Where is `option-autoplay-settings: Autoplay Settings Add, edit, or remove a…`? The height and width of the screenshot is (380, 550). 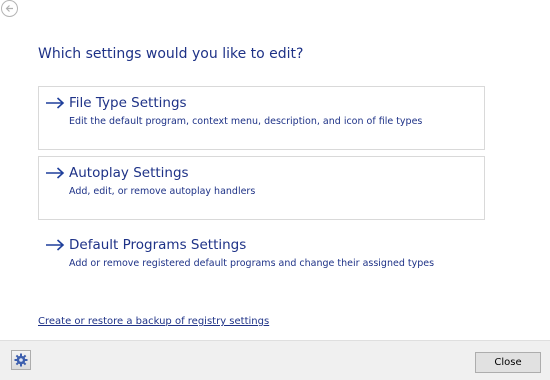 option-autoplay-settings: Autoplay Settings Add, edit, or remove a… is located at coordinates (261, 188).